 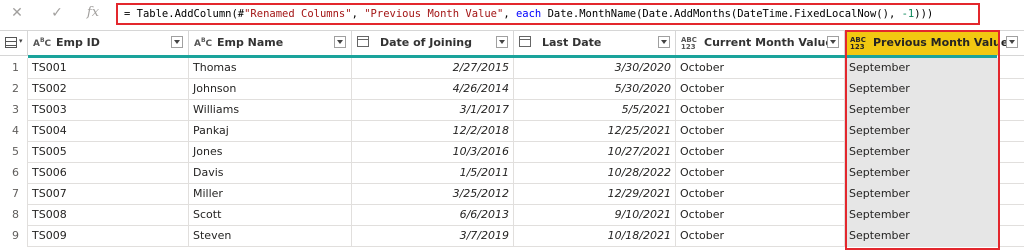 I want to click on cell-emp-name: Davis, so click(x=270, y=173).